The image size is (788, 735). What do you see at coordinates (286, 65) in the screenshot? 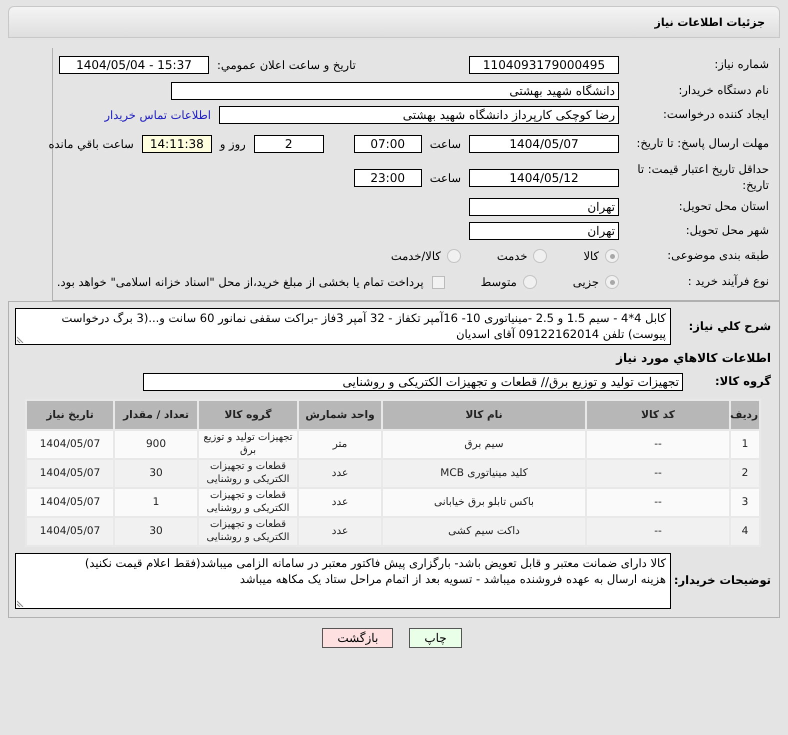
I see `field-label: تاریخ و ساعت اعلان عمومي:` at bounding box center [286, 65].